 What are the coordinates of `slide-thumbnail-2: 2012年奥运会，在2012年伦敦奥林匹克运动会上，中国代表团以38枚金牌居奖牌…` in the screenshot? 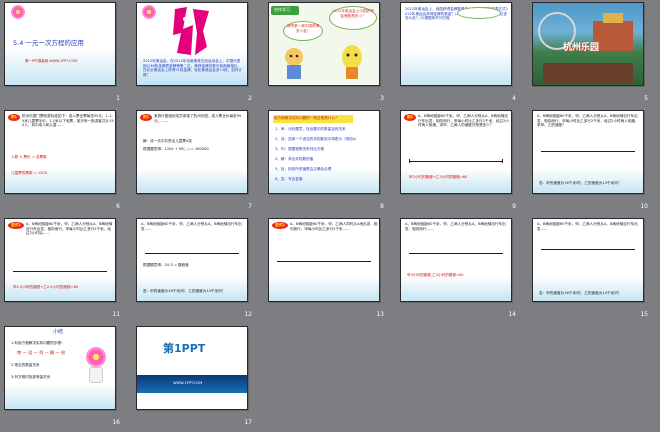 It's located at (192, 44).